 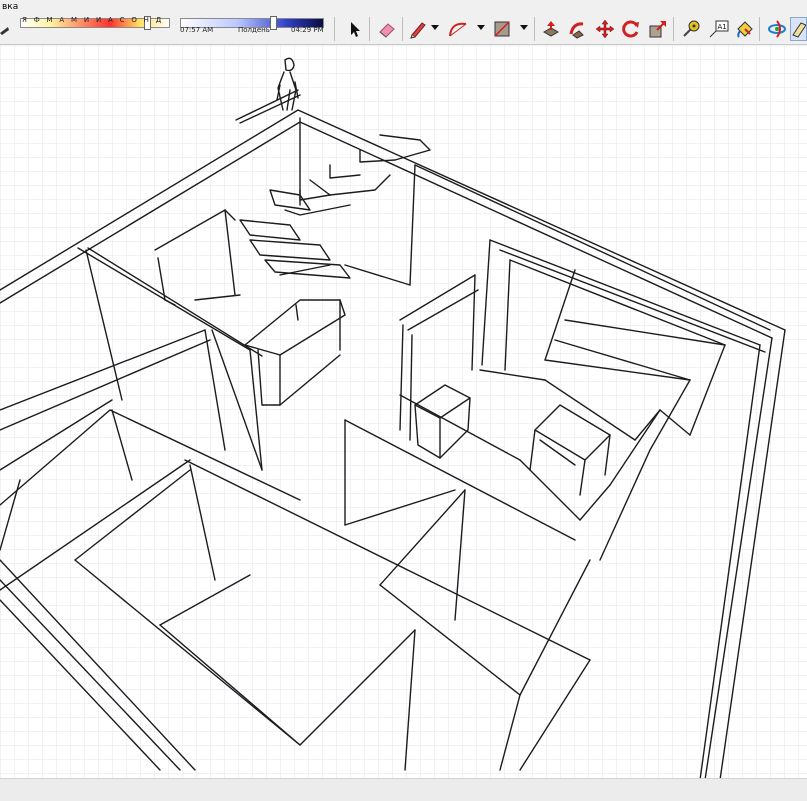 I want to click on scale-tool-button, so click(x=658, y=29).